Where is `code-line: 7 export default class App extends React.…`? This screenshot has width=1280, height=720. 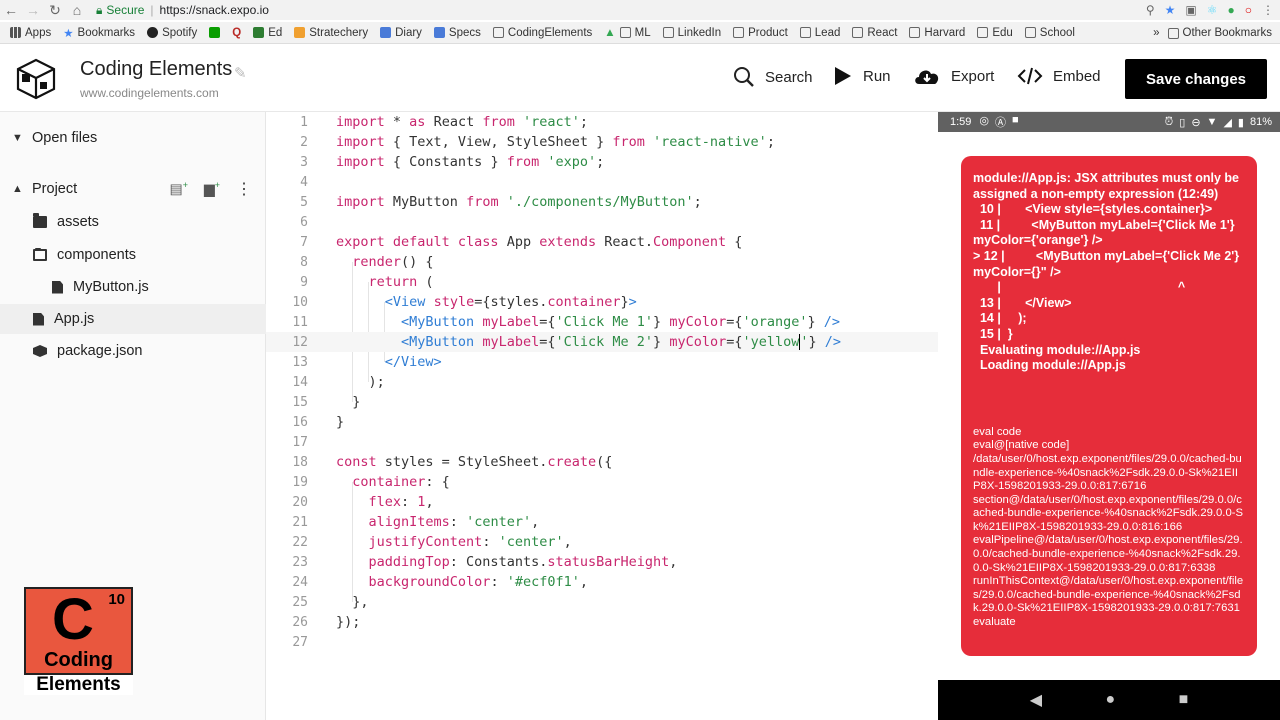 code-line: 7 export default class App extends React.… is located at coordinates (521, 242).